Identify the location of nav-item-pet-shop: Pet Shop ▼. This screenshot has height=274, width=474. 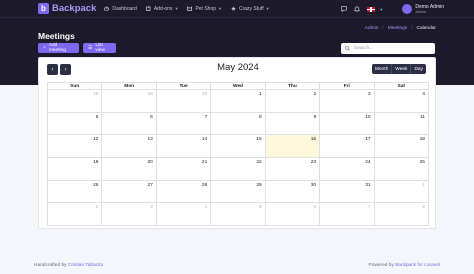
(204, 9).